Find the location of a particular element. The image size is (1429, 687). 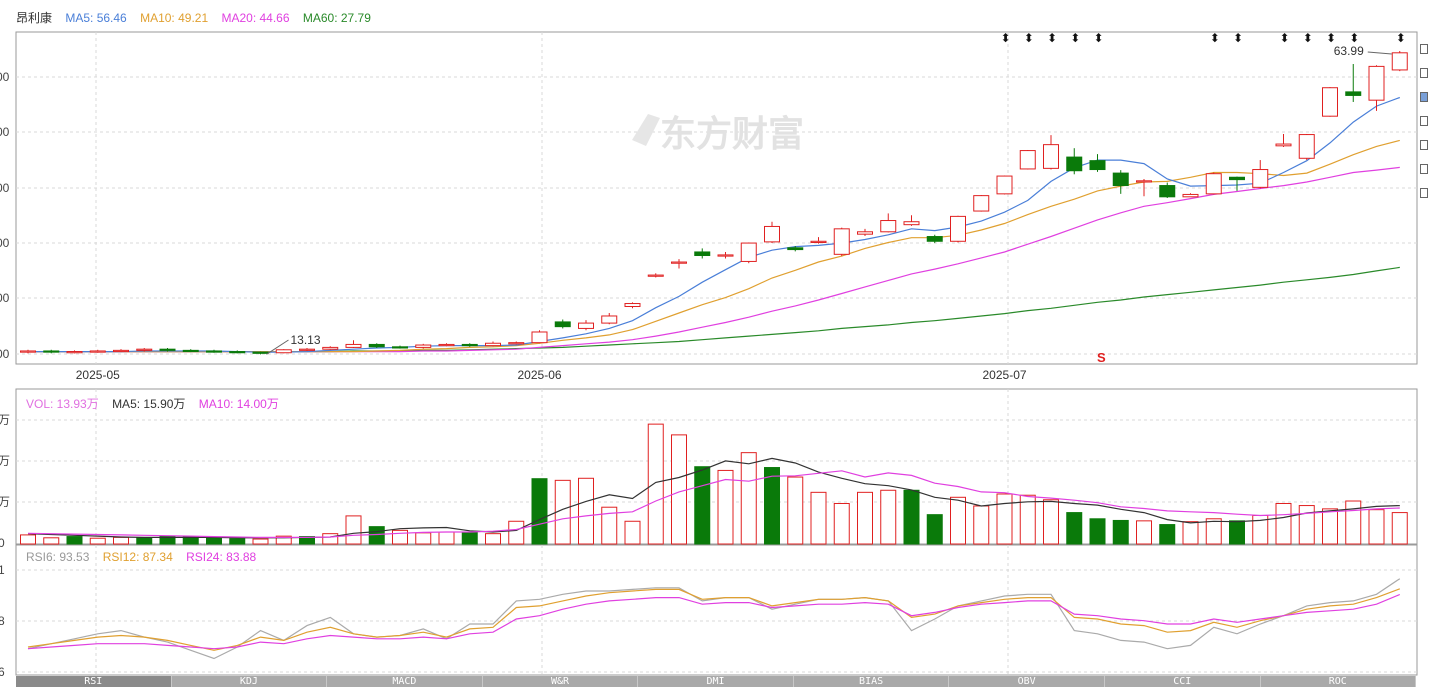

watermark: 东方财富 is located at coordinates (718, 134).